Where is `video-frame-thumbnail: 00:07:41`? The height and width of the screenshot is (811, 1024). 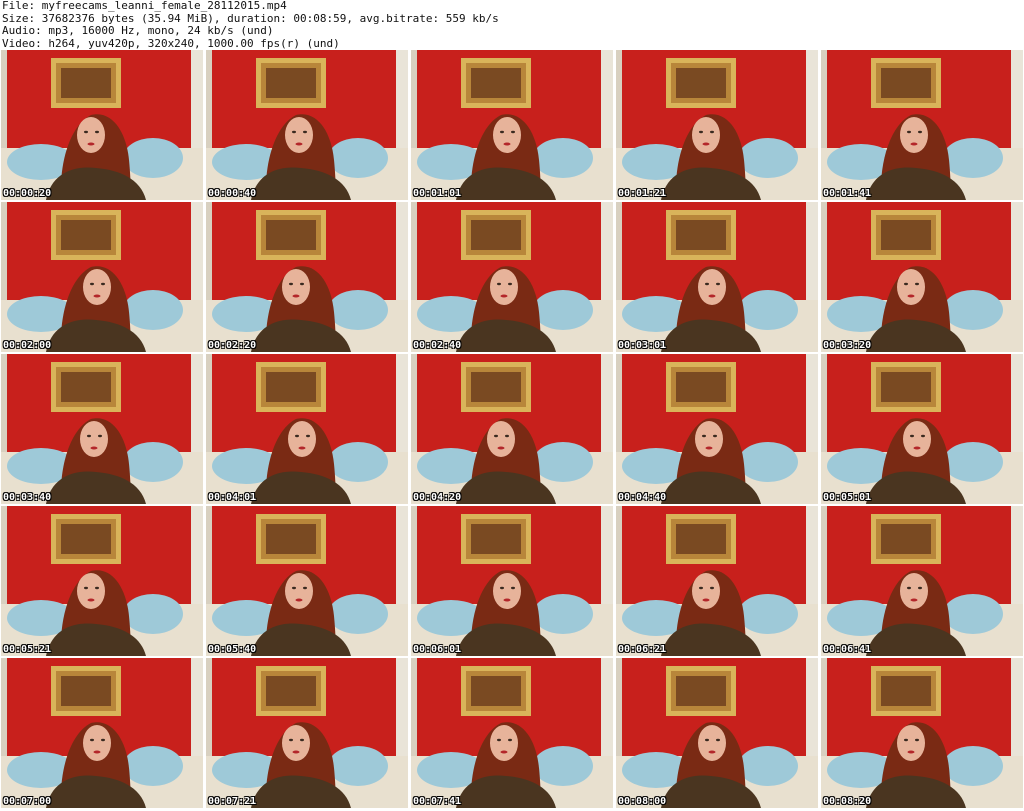
video-frame-thumbnail: 00:07:41 is located at coordinates (512, 733).